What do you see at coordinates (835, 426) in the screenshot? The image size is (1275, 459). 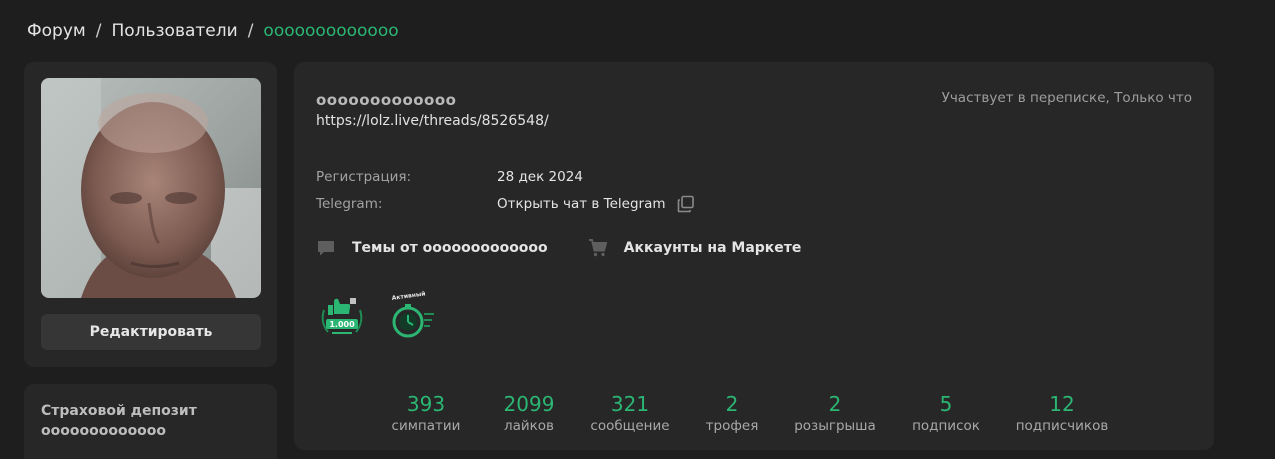 I see `stat-label: розыгрыша` at bounding box center [835, 426].